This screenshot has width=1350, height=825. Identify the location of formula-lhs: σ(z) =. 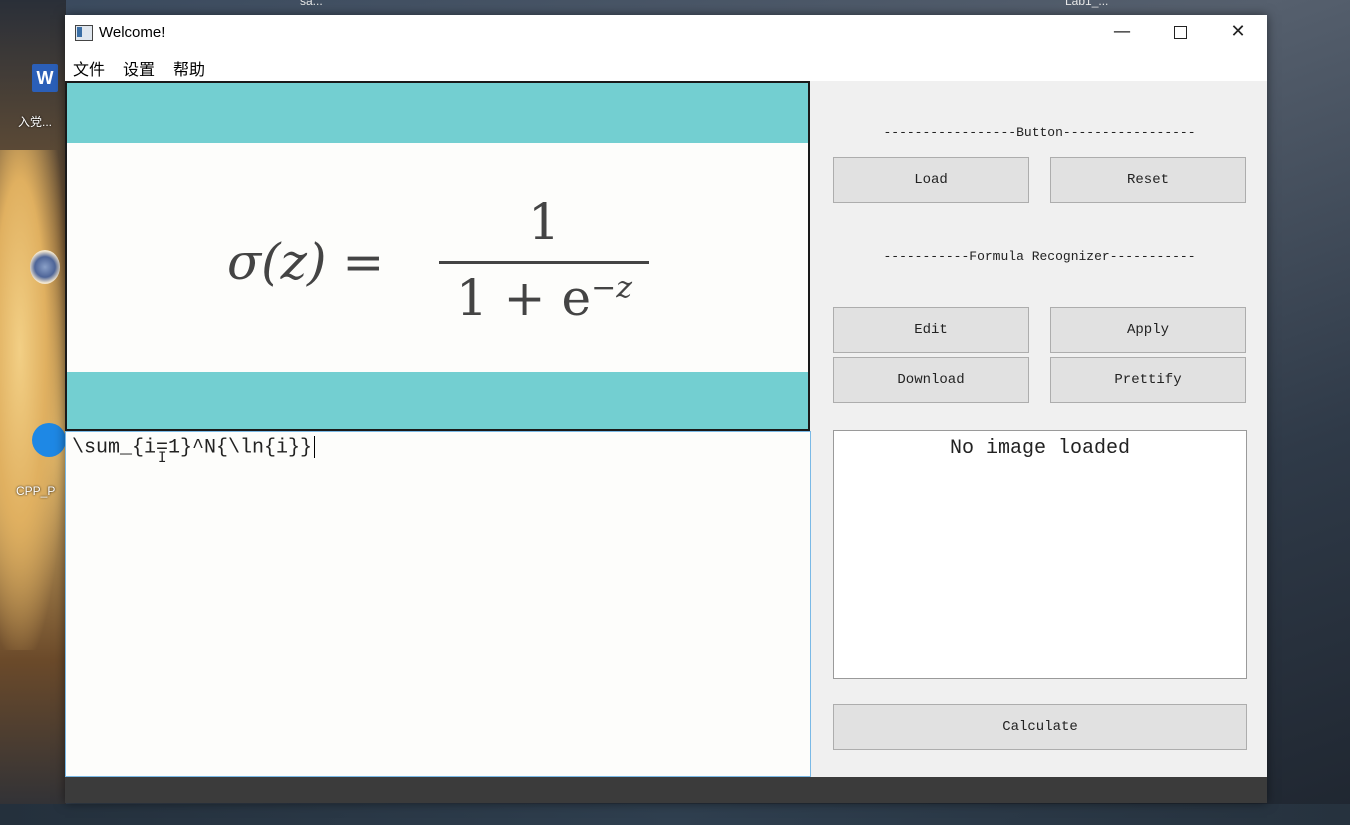
(306, 262).